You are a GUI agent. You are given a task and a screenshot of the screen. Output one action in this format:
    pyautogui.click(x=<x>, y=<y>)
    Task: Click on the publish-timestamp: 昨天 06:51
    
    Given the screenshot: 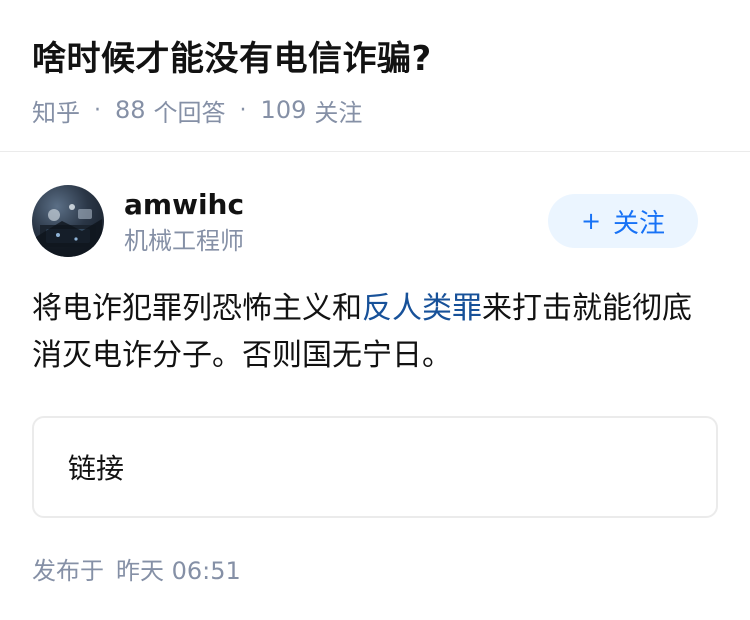 What is the action you would take?
    pyautogui.click(x=178, y=571)
    